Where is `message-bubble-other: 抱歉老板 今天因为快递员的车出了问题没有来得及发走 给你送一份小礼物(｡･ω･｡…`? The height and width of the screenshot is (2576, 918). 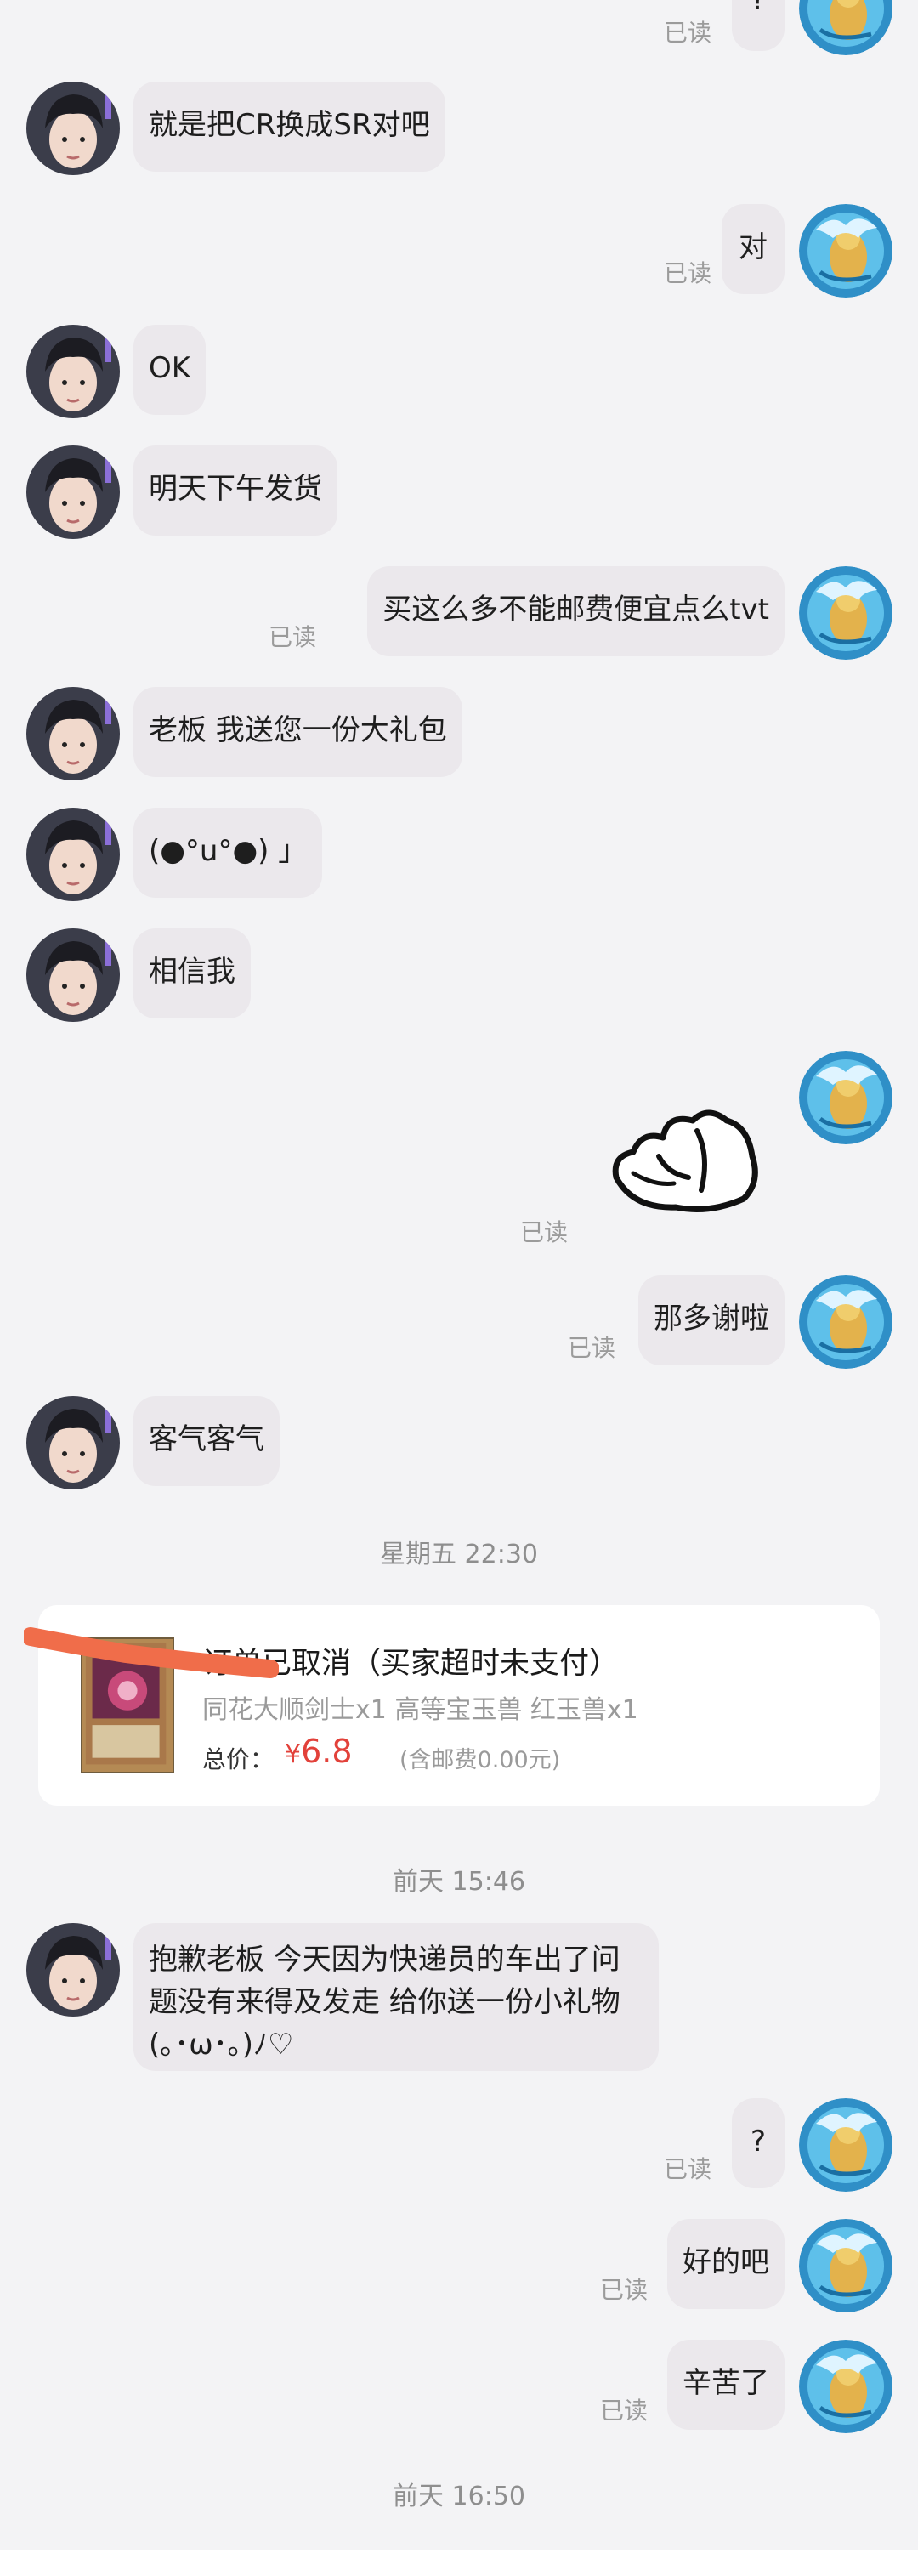 message-bubble-other: 抱歉老板 今天因为快递员的车出了问题没有来得及发走 给你送一份小礼物(｡･ω･｡… is located at coordinates (396, 1997).